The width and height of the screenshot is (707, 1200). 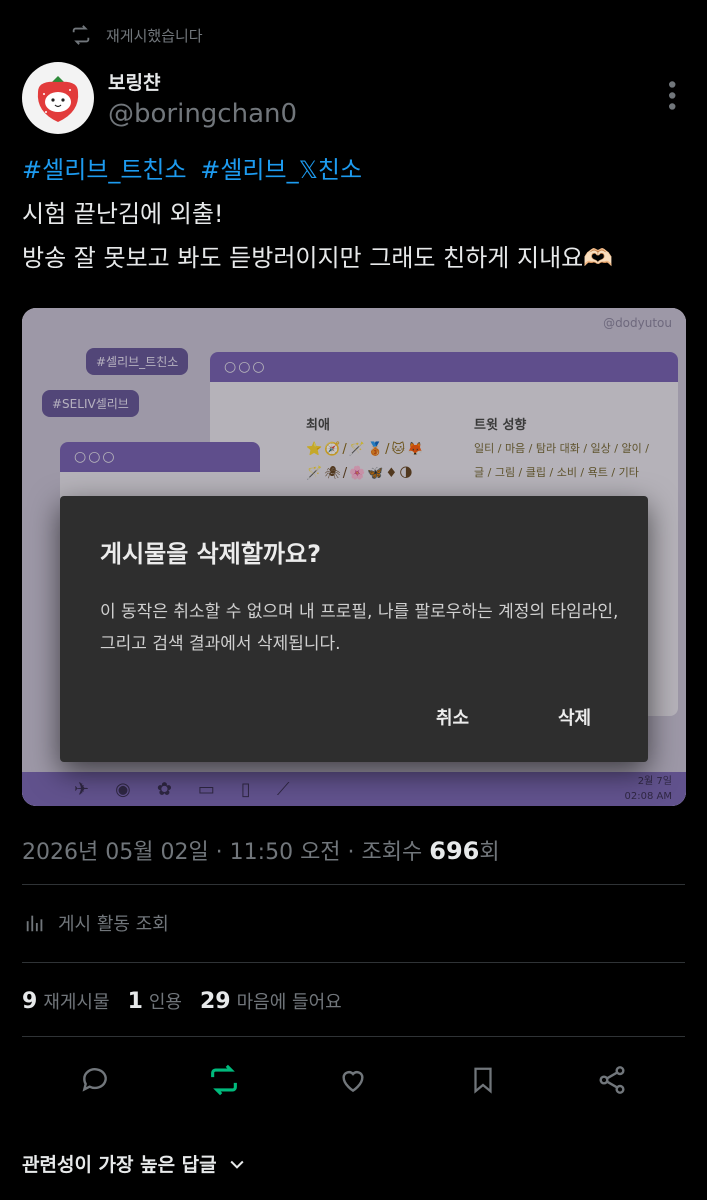 I want to click on repost-indicator: 재게시했습니다, so click(x=136, y=35).